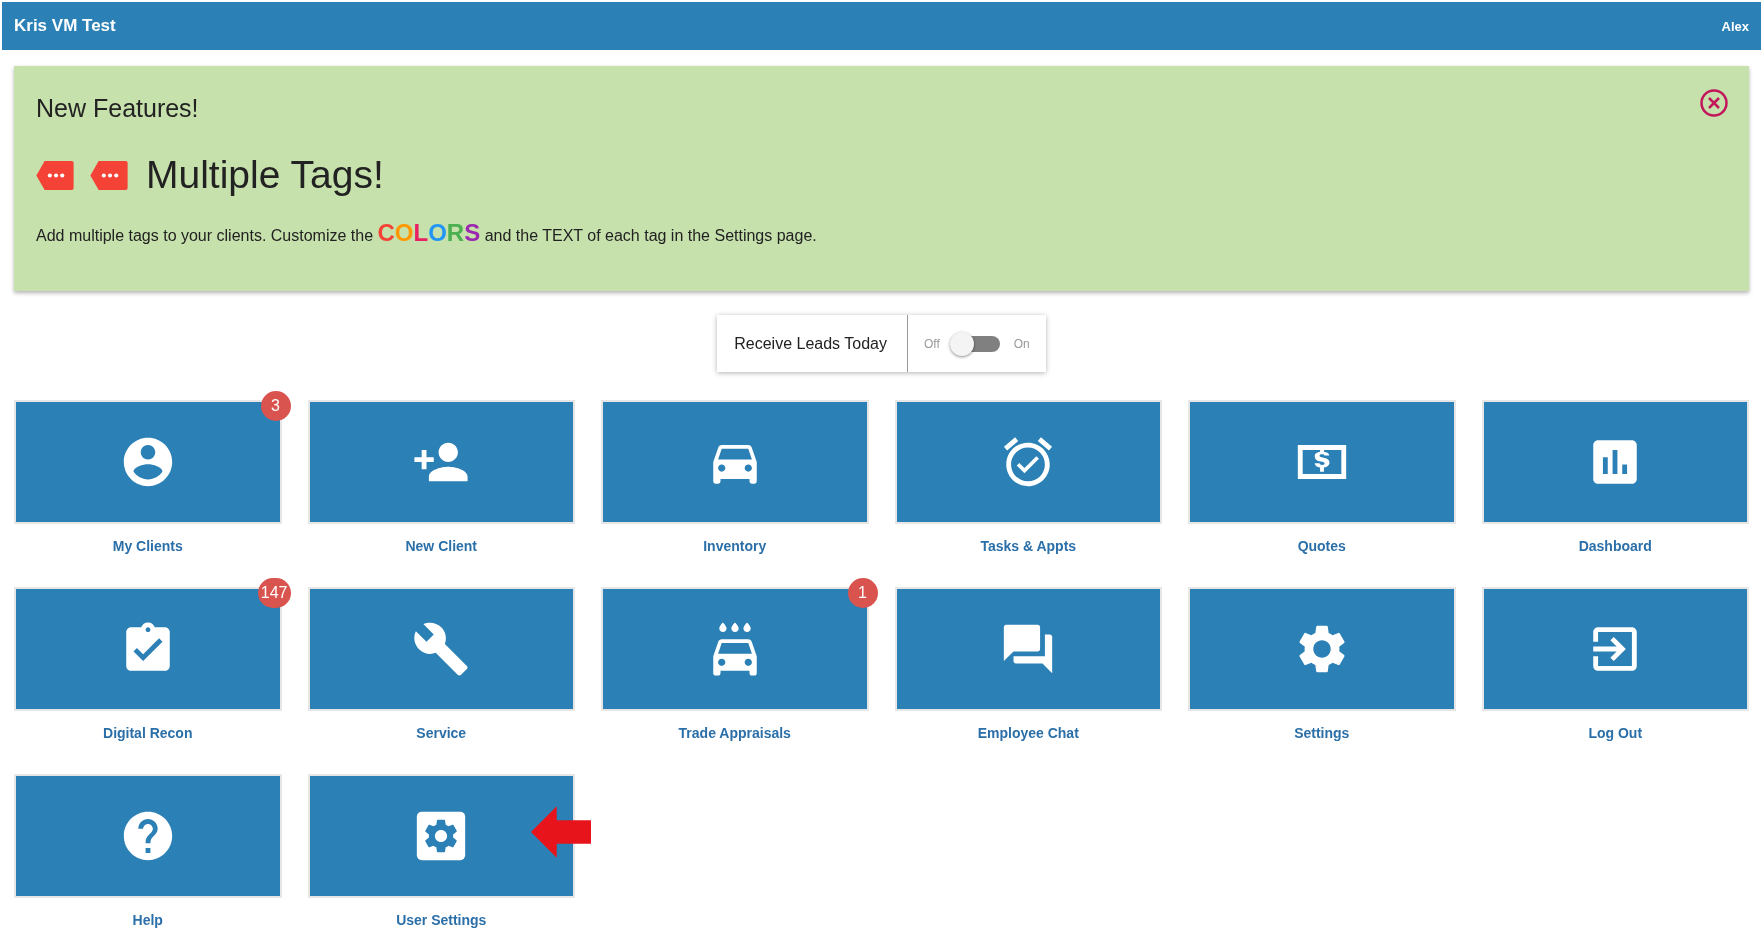 The image size is (1763, 937). I want to click on banner-title: Multiple Tags!, so click(265, 175).